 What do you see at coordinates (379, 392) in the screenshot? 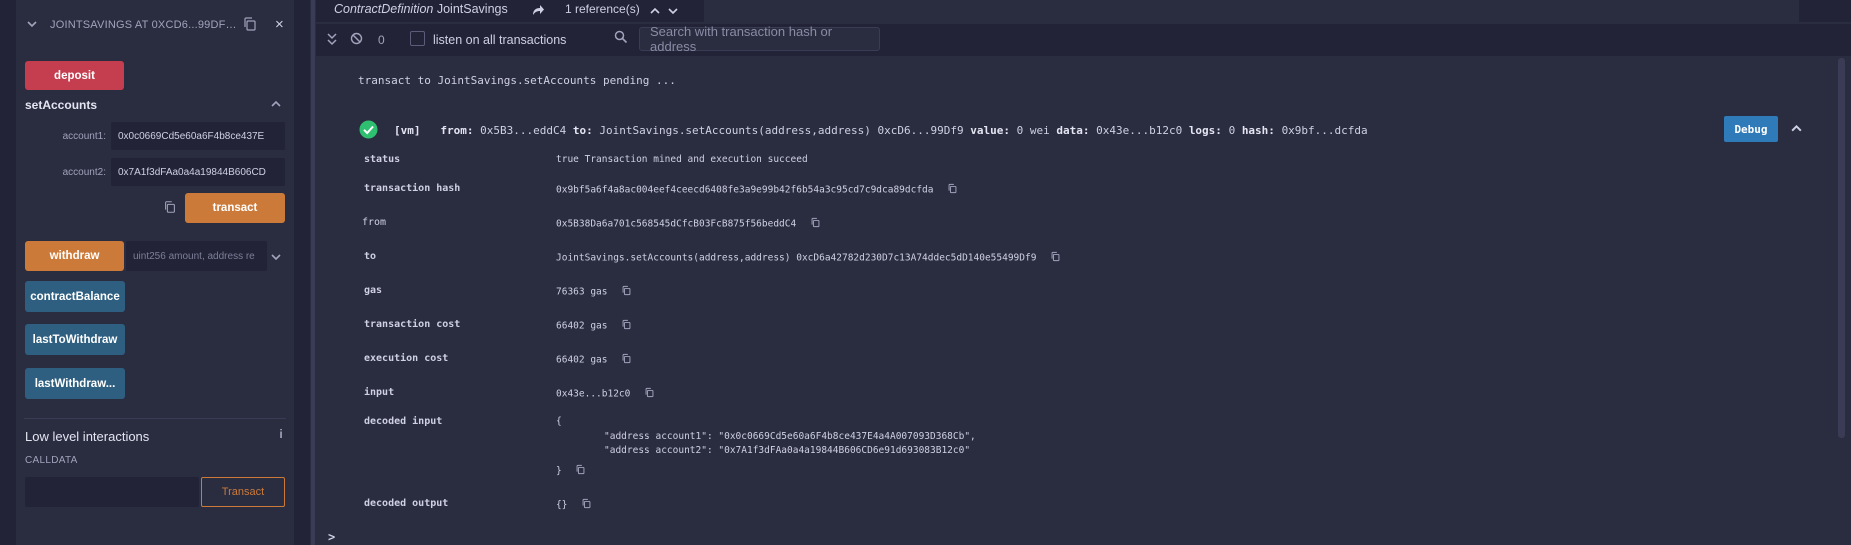
I see `input-key: input` at bounding box center [379, 392].